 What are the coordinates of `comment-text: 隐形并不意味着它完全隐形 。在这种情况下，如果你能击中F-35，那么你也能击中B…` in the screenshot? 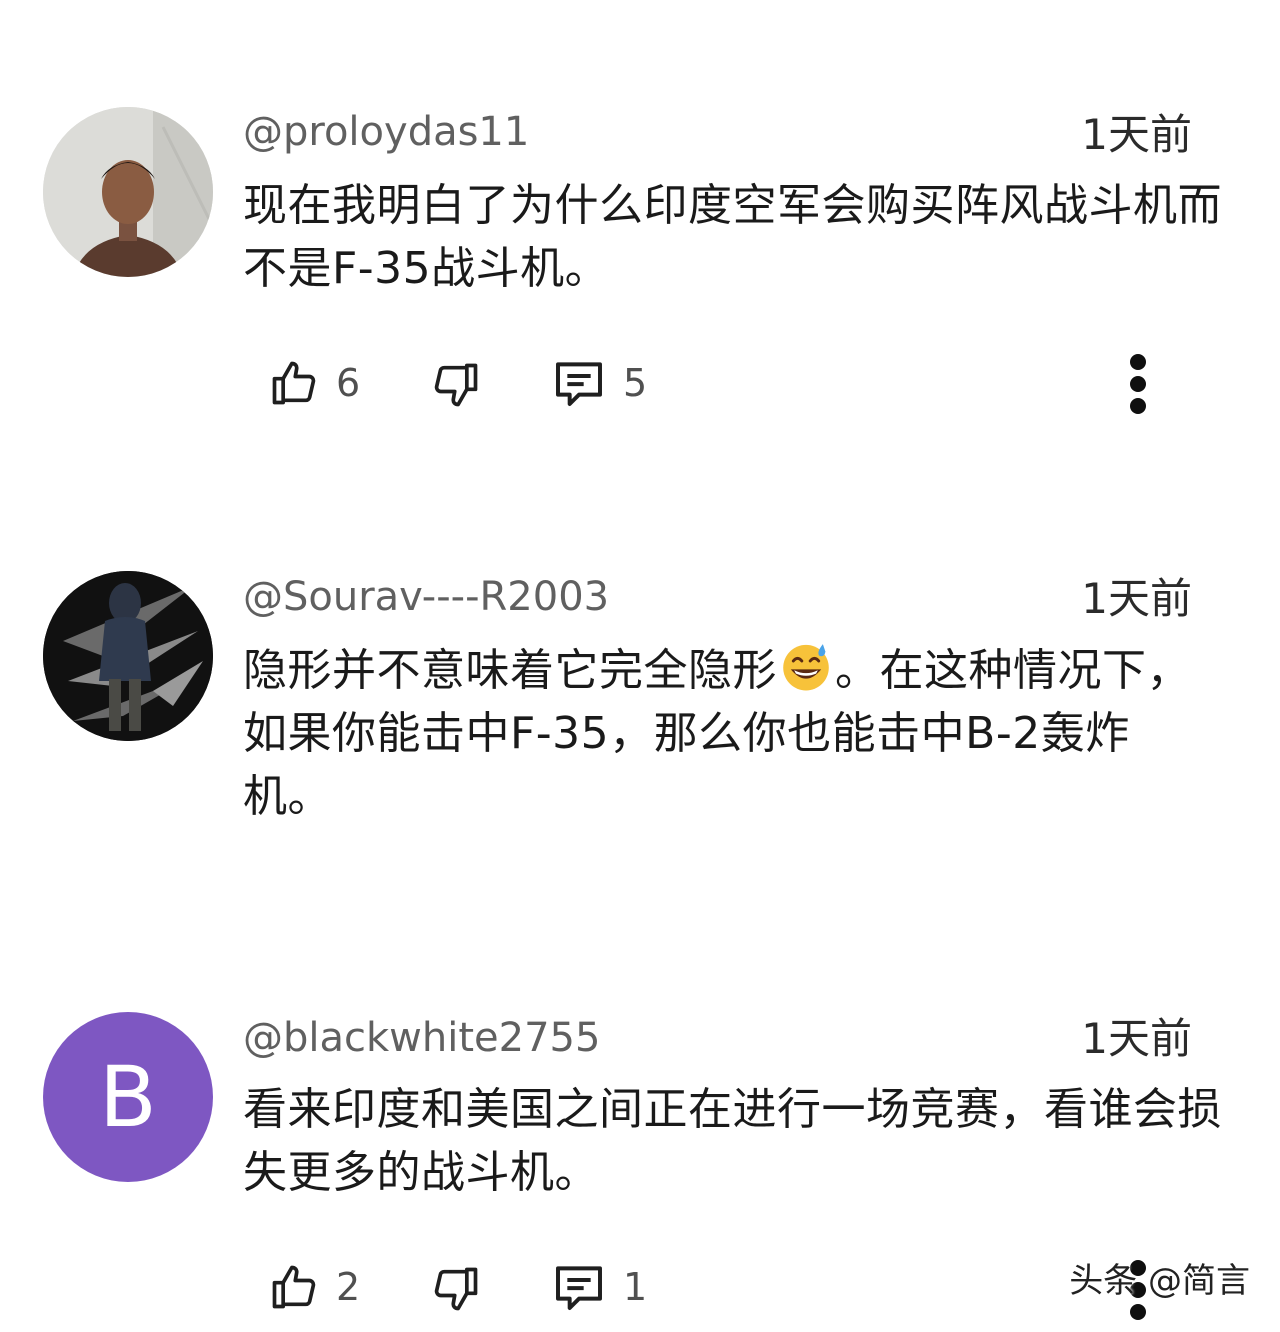 It's located at (730, 733).